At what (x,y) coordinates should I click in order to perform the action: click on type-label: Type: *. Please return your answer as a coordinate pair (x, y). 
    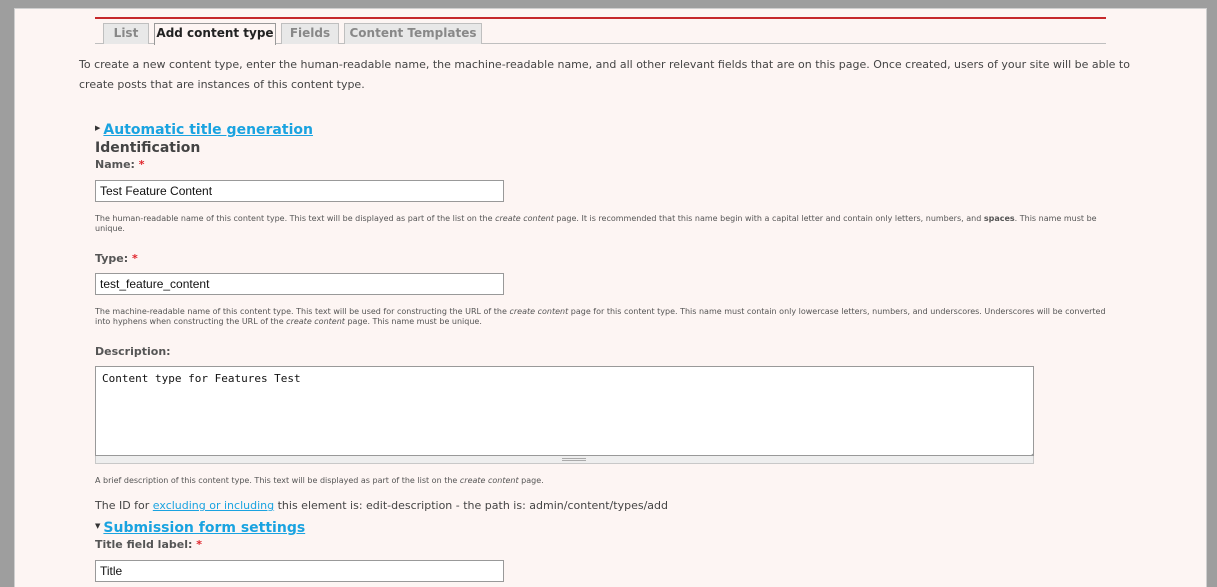
    Looking at the image, I should click on (116, 259).